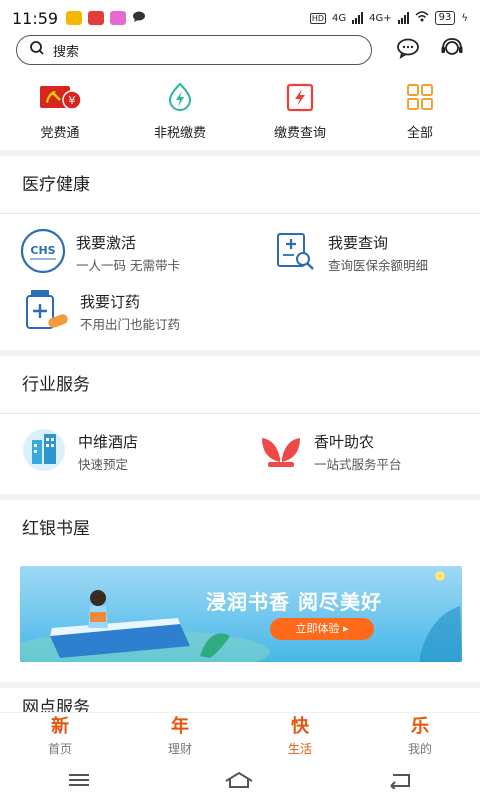 This screenshot has width=480, height=802. Describe the element at coordinates (60, 737) in the screenshot. I see `tab-home: 新 首页` at that location.